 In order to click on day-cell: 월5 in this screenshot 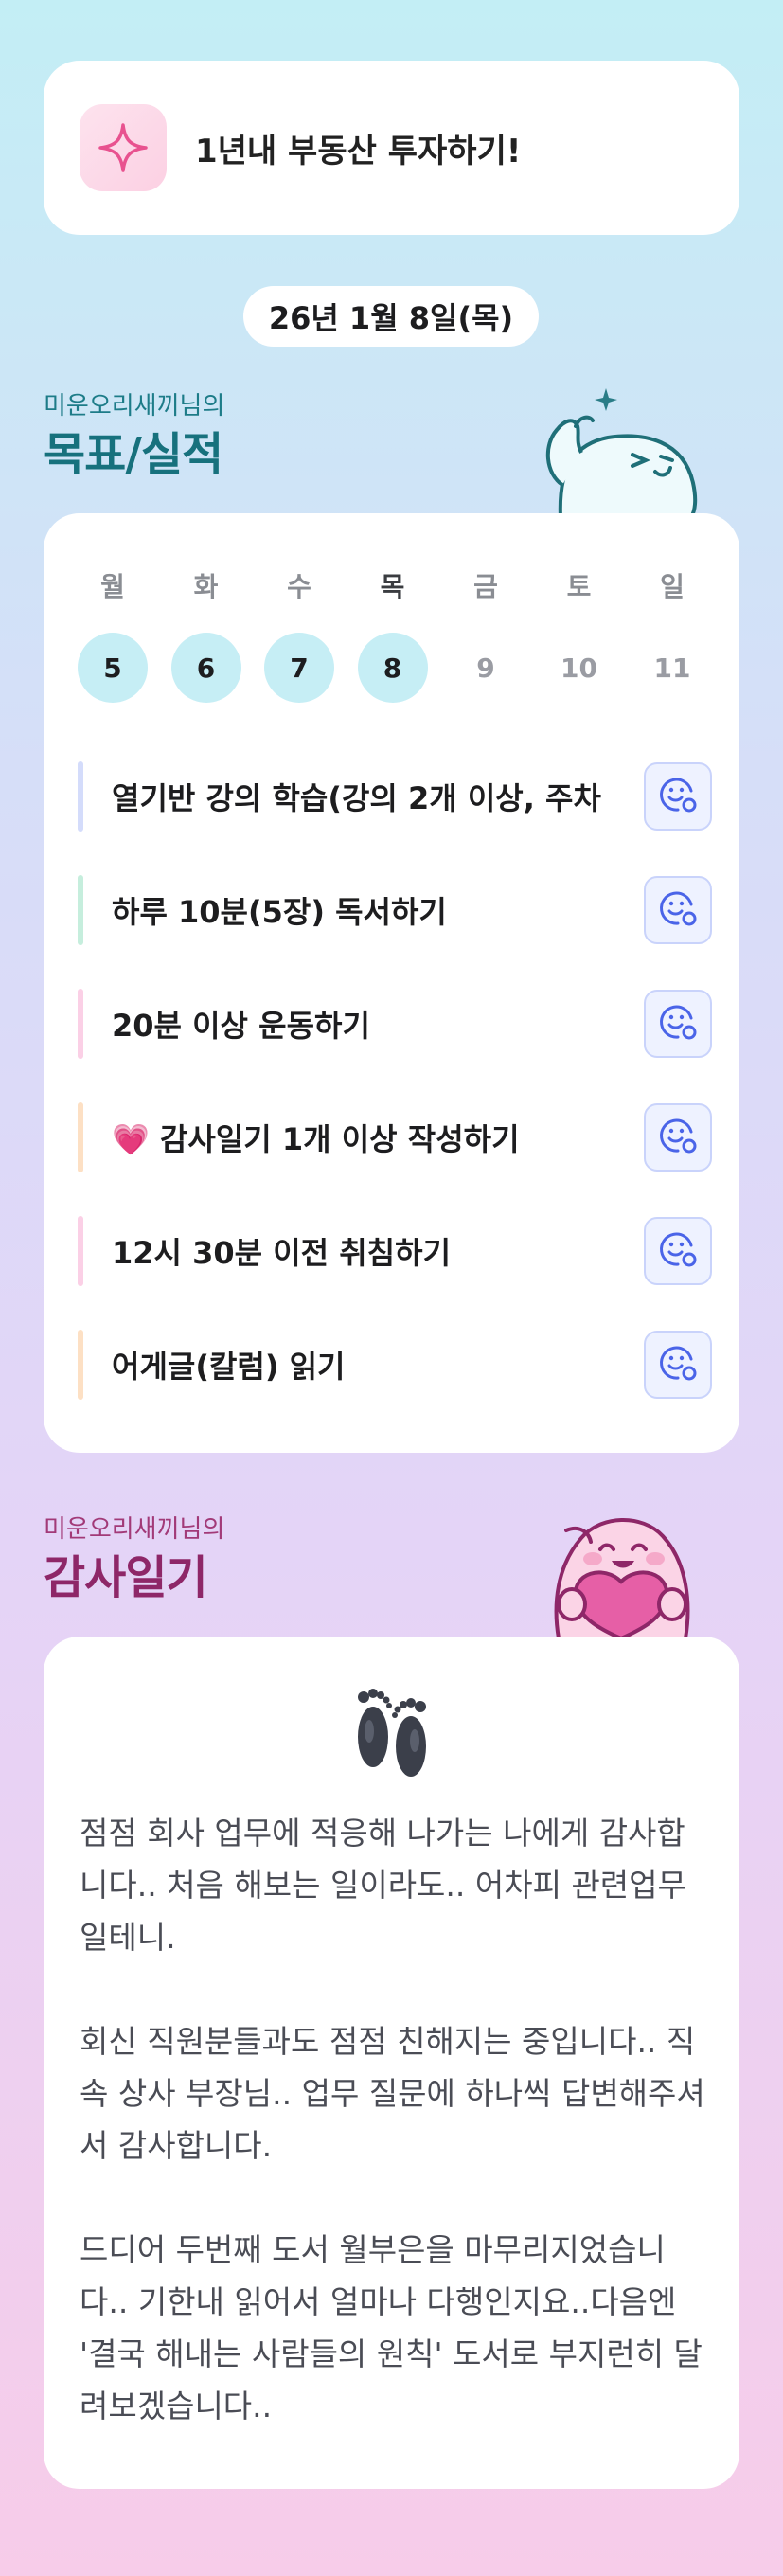, I will do `click(113, 634)`.